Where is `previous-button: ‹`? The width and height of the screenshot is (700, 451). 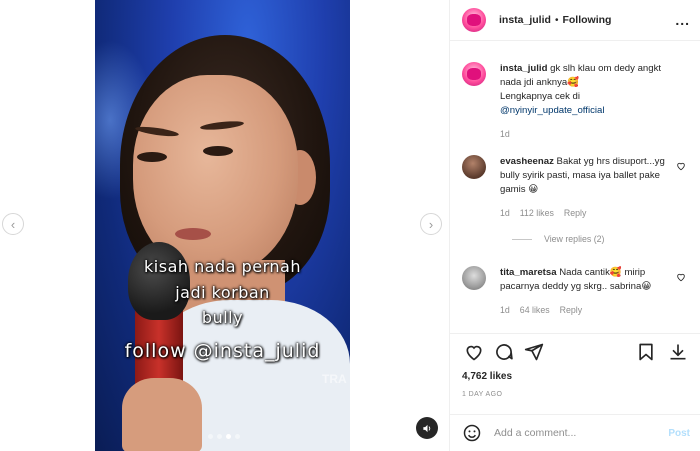
previous-button: ‹ is located at coordinates (13, 224).